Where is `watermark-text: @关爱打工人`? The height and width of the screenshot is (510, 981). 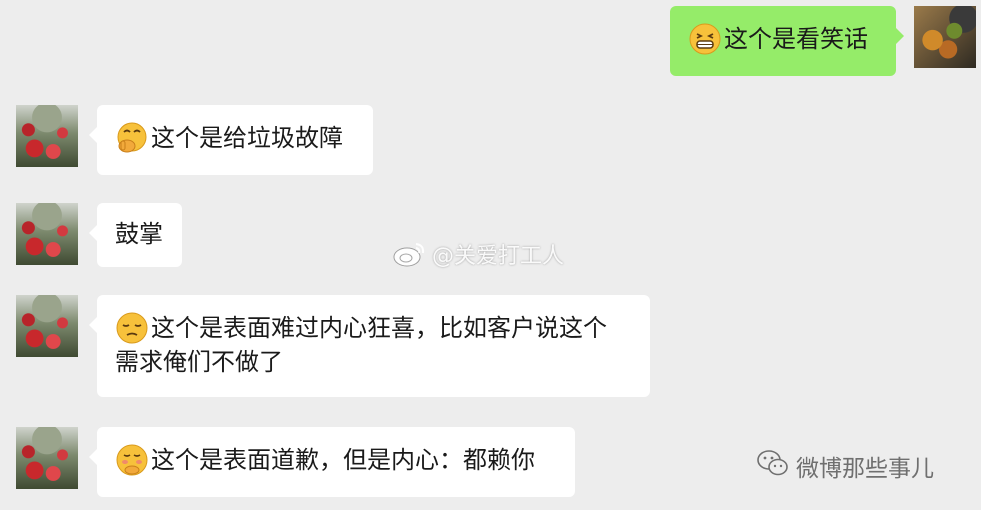
watermark-text: @关爱打工人 is located at coordinates (498, 256).